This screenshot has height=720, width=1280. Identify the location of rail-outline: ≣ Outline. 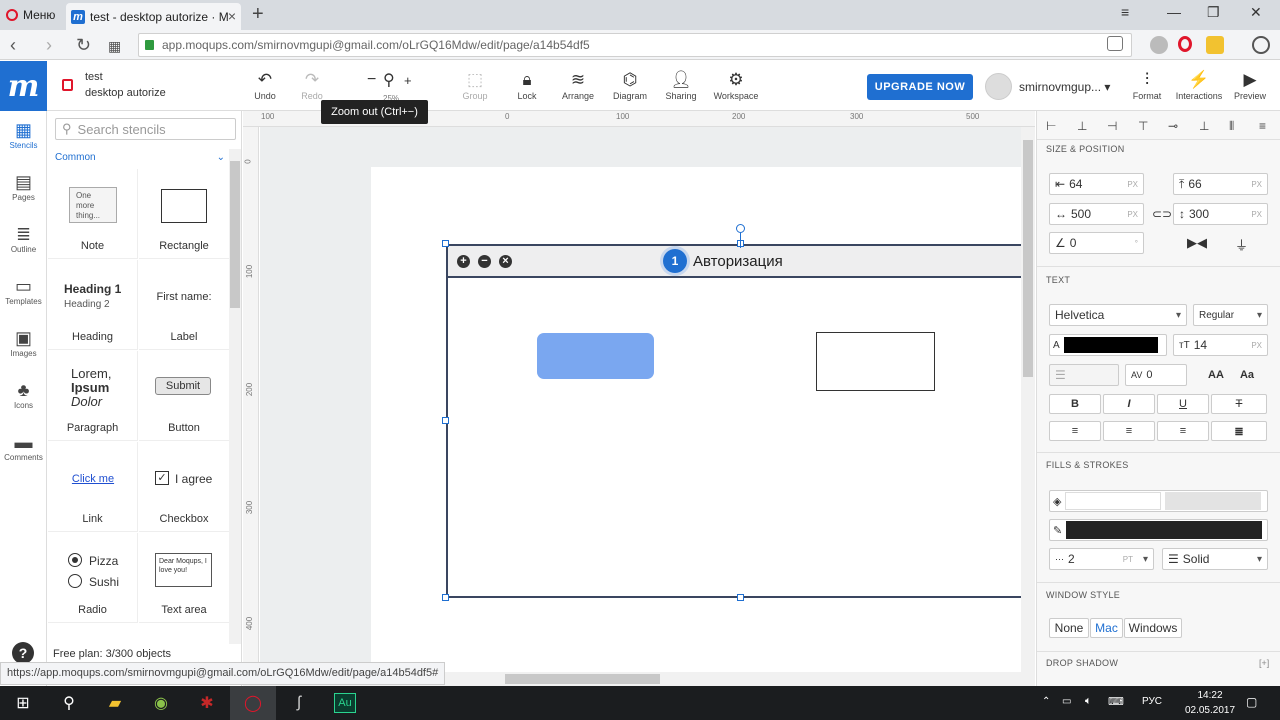
(23, 238).